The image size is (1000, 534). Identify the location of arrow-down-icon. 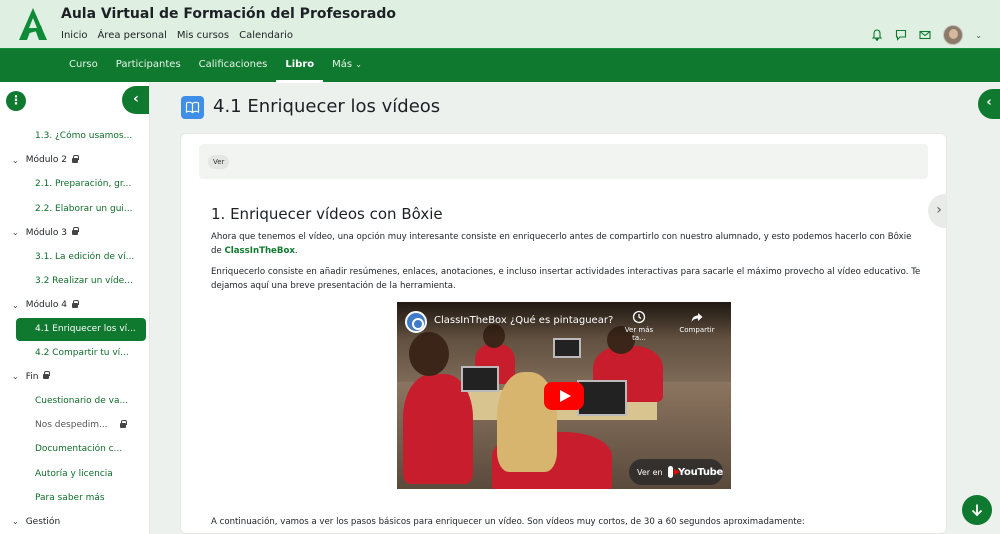
(977, 510).